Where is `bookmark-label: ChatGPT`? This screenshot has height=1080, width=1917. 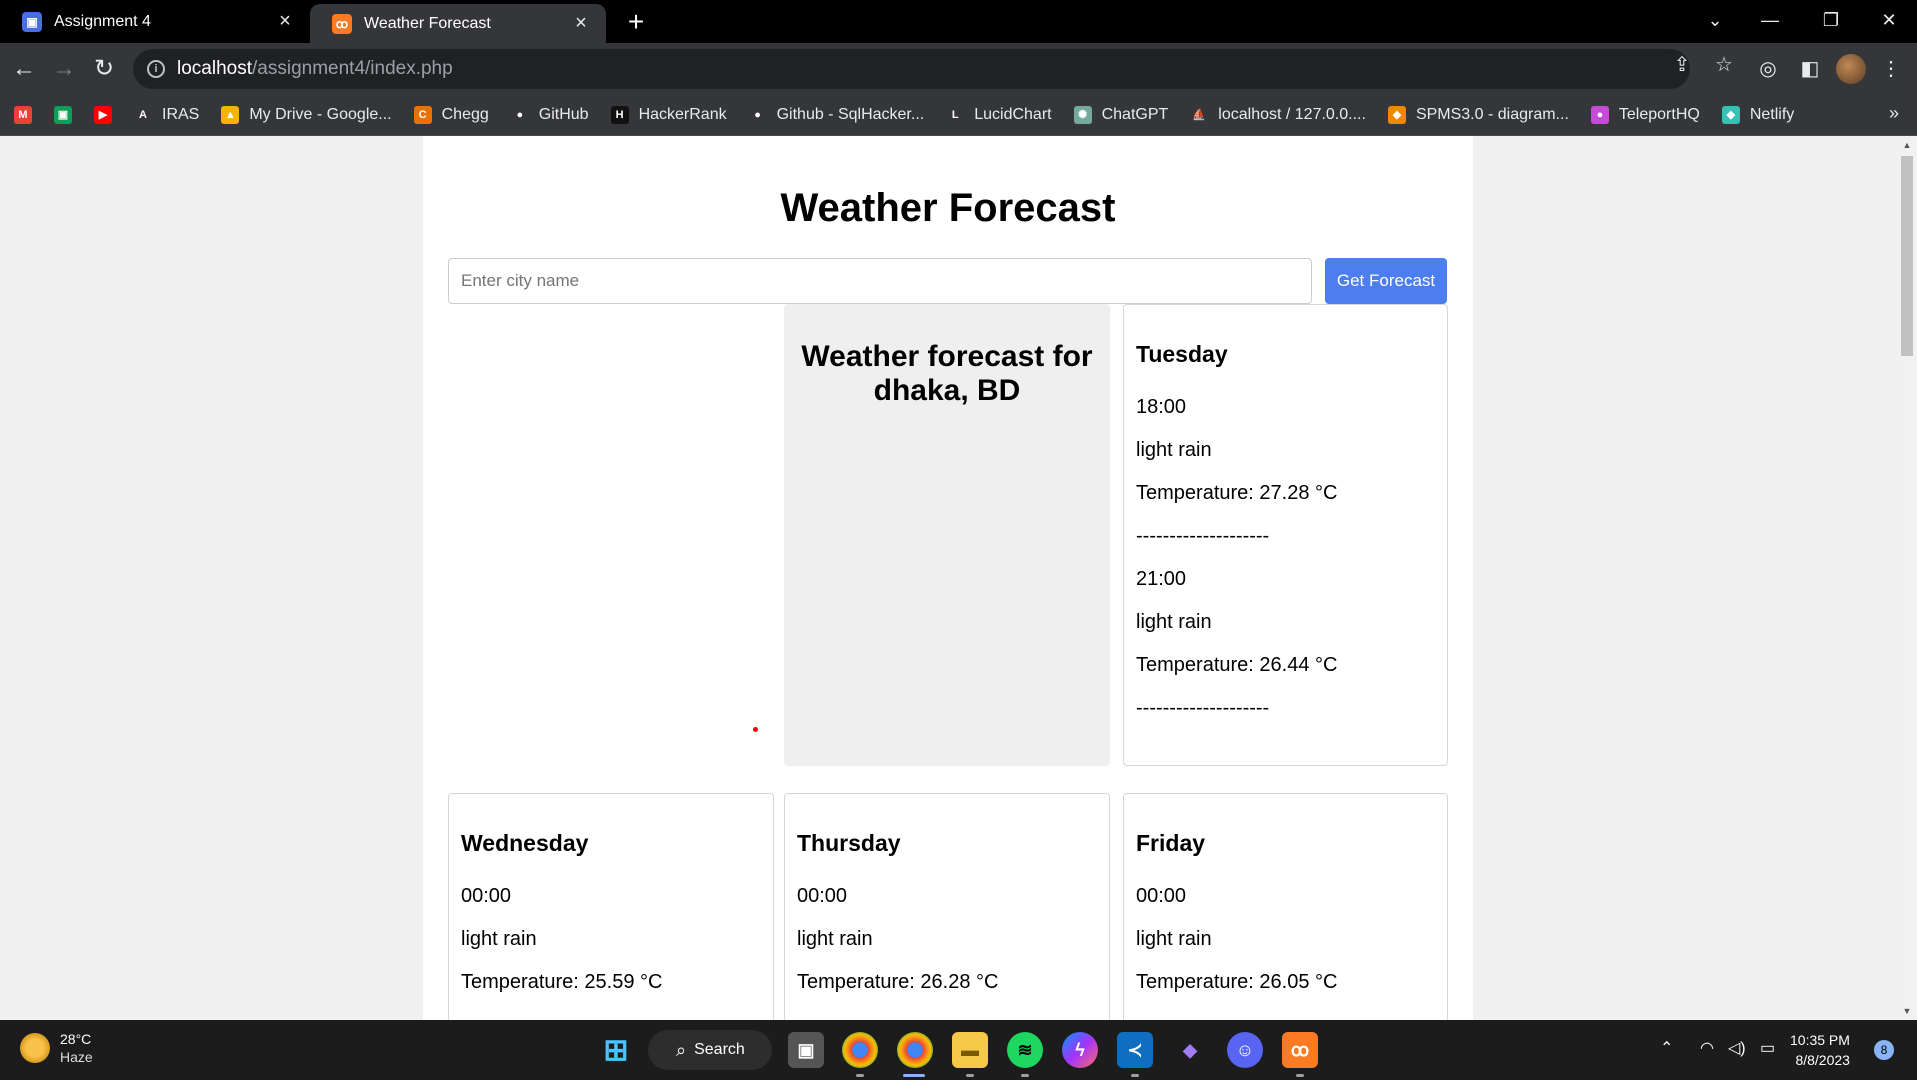
bookmark-label: ChatGPT is located at coordinates (1135, 114).